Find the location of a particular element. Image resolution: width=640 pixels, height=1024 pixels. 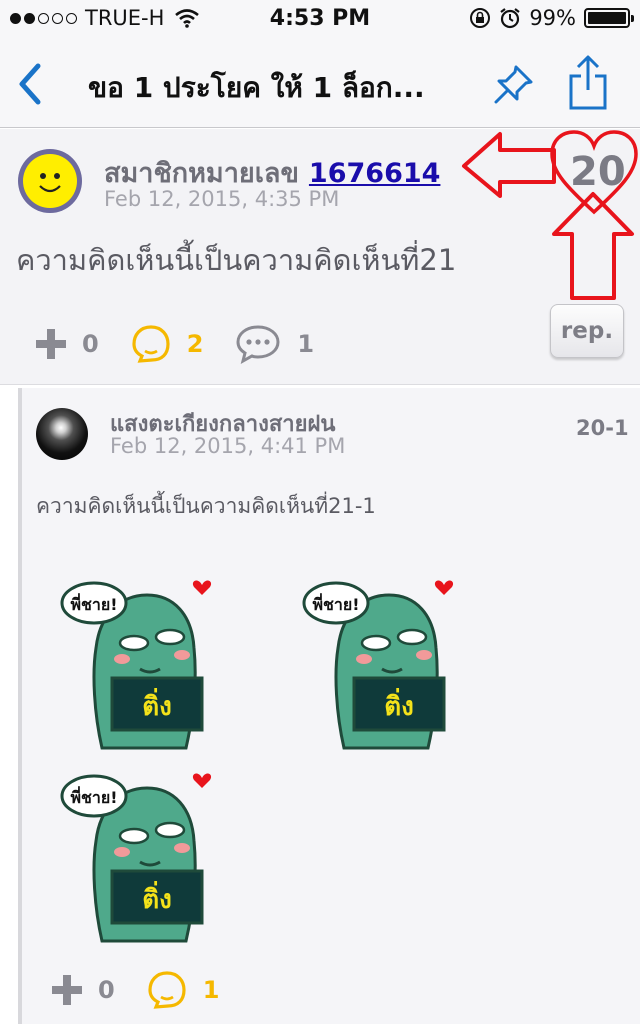

smiley-face-icon is located at coordinates (50, 183).